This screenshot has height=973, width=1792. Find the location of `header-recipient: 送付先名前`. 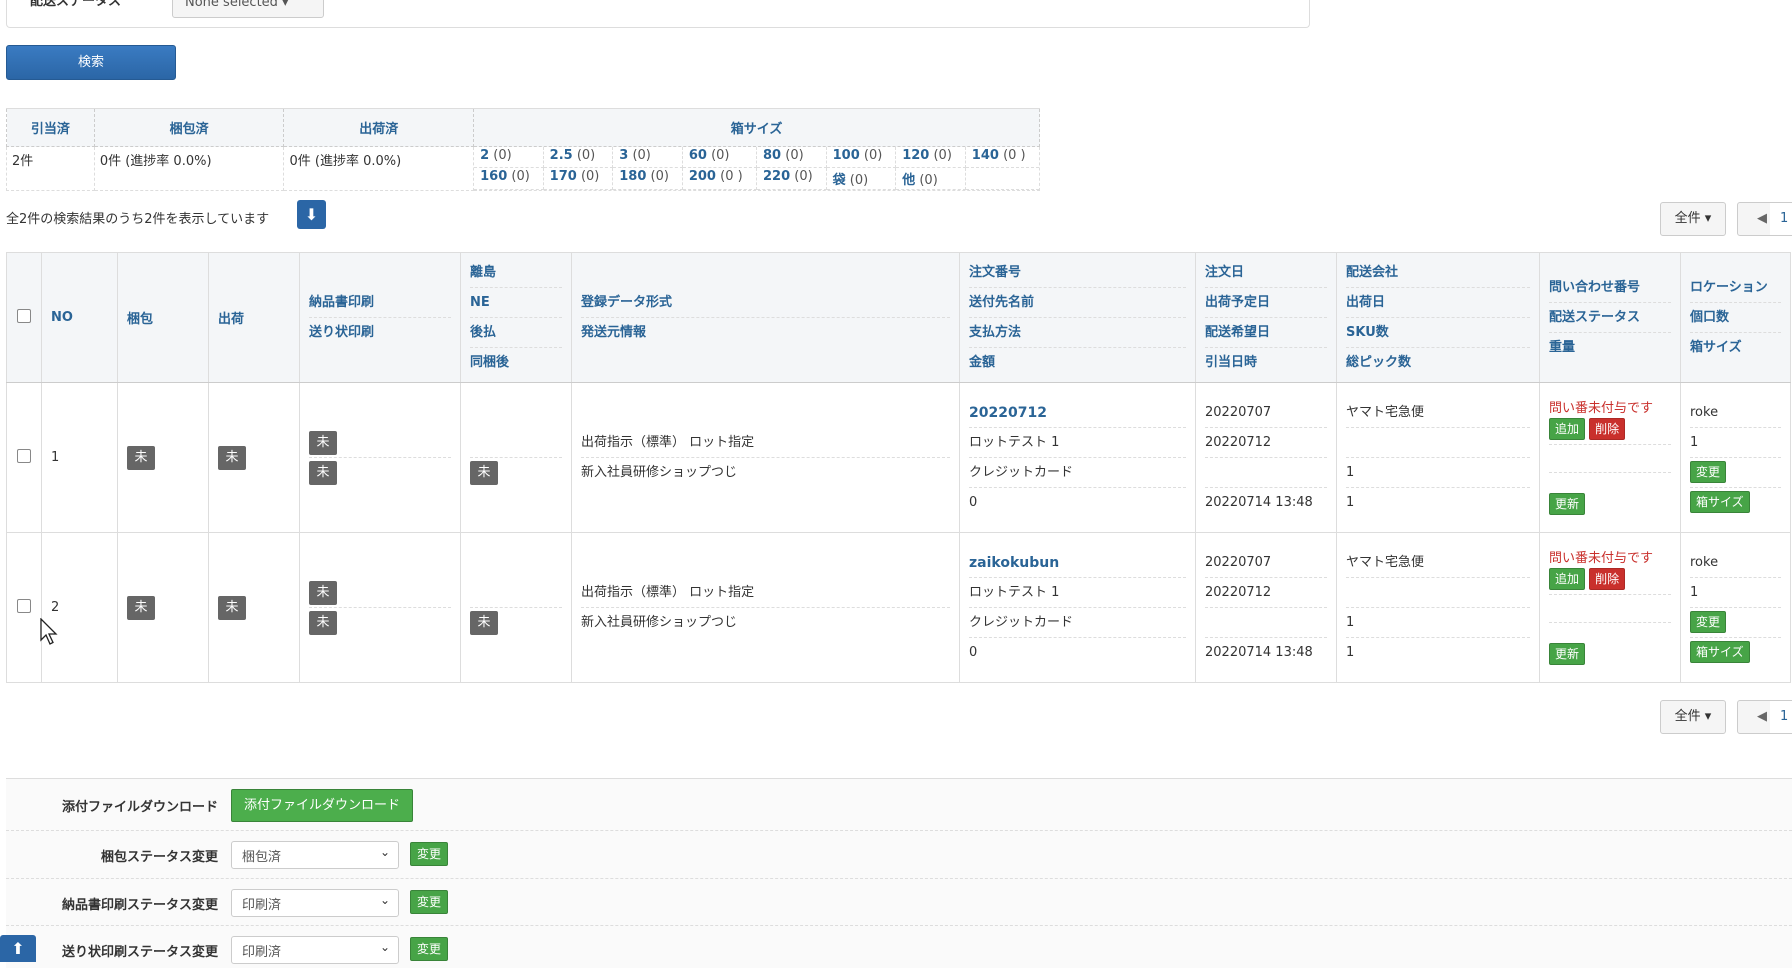

header-recipient: 送付先名前 is located at coordinates (1077, 303).